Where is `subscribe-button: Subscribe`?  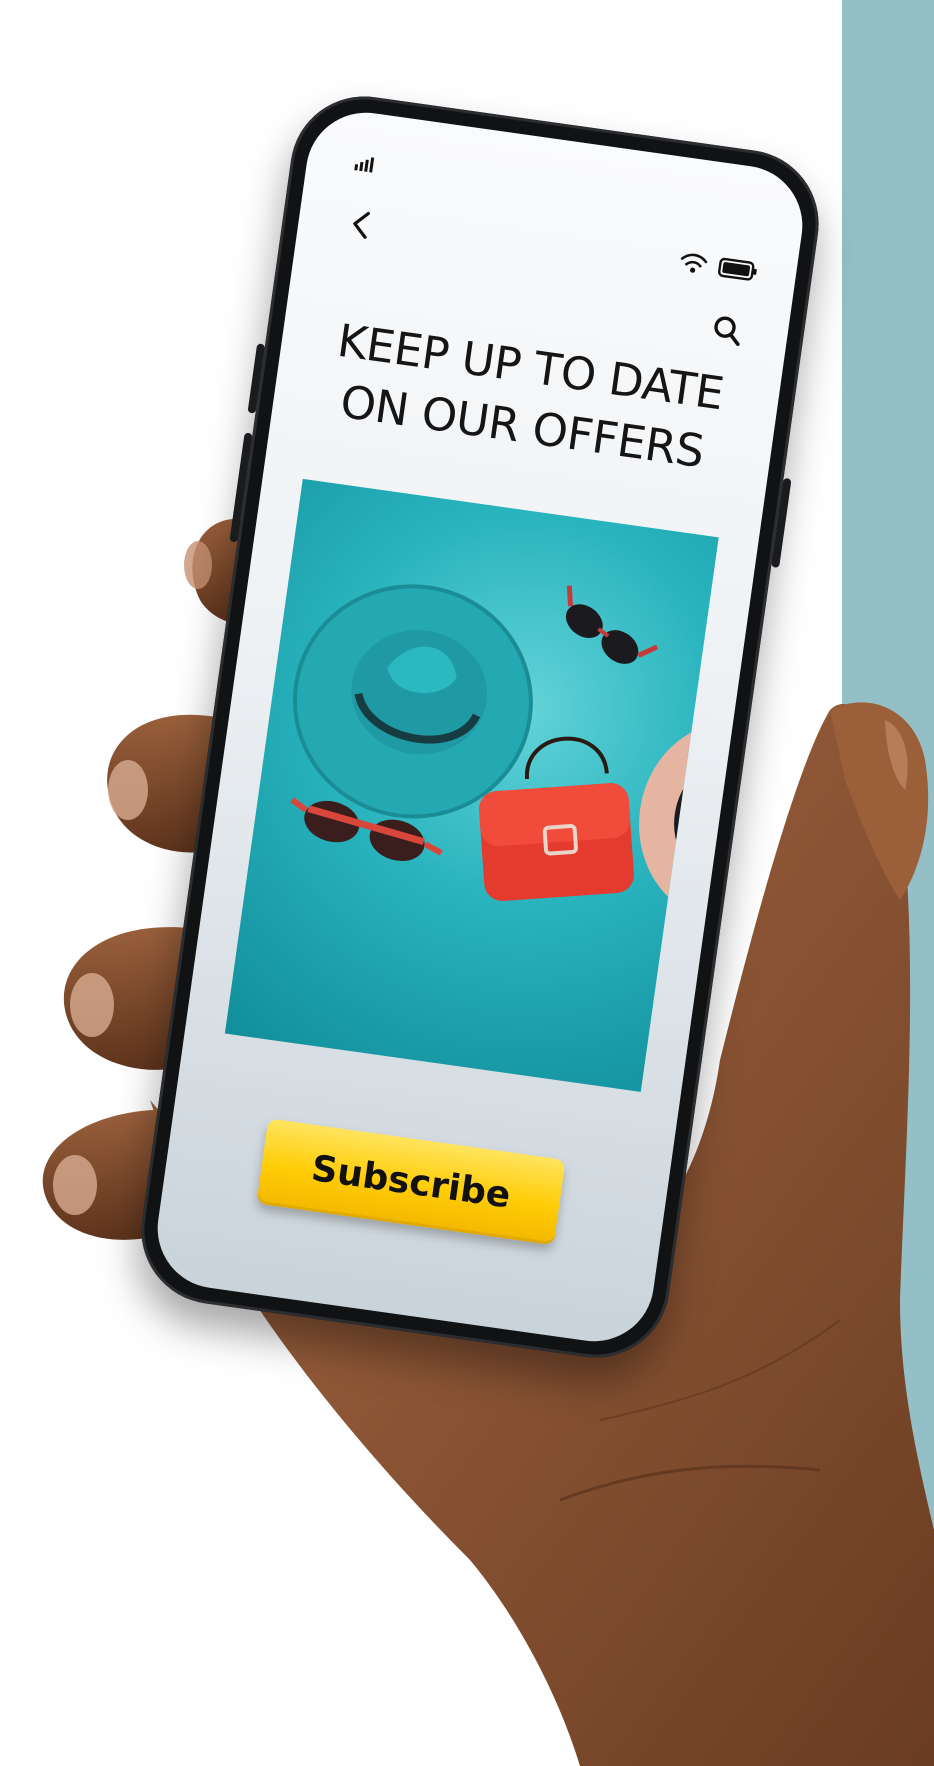
subscribe-button: Subscribe is located at coordinates (411, 1182).